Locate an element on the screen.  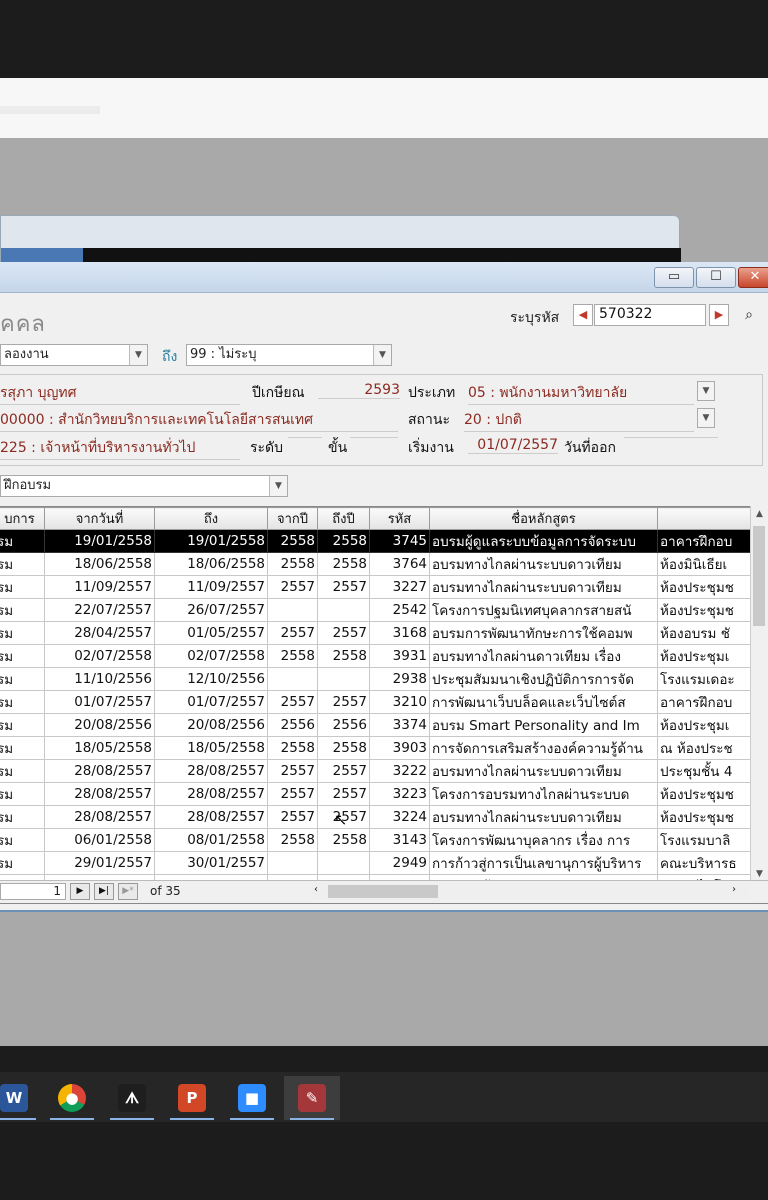
scroll-left-icon: ‹ is located at coordinates (316, 889).